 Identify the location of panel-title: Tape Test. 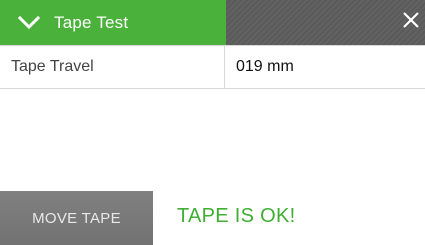
(91, 22).